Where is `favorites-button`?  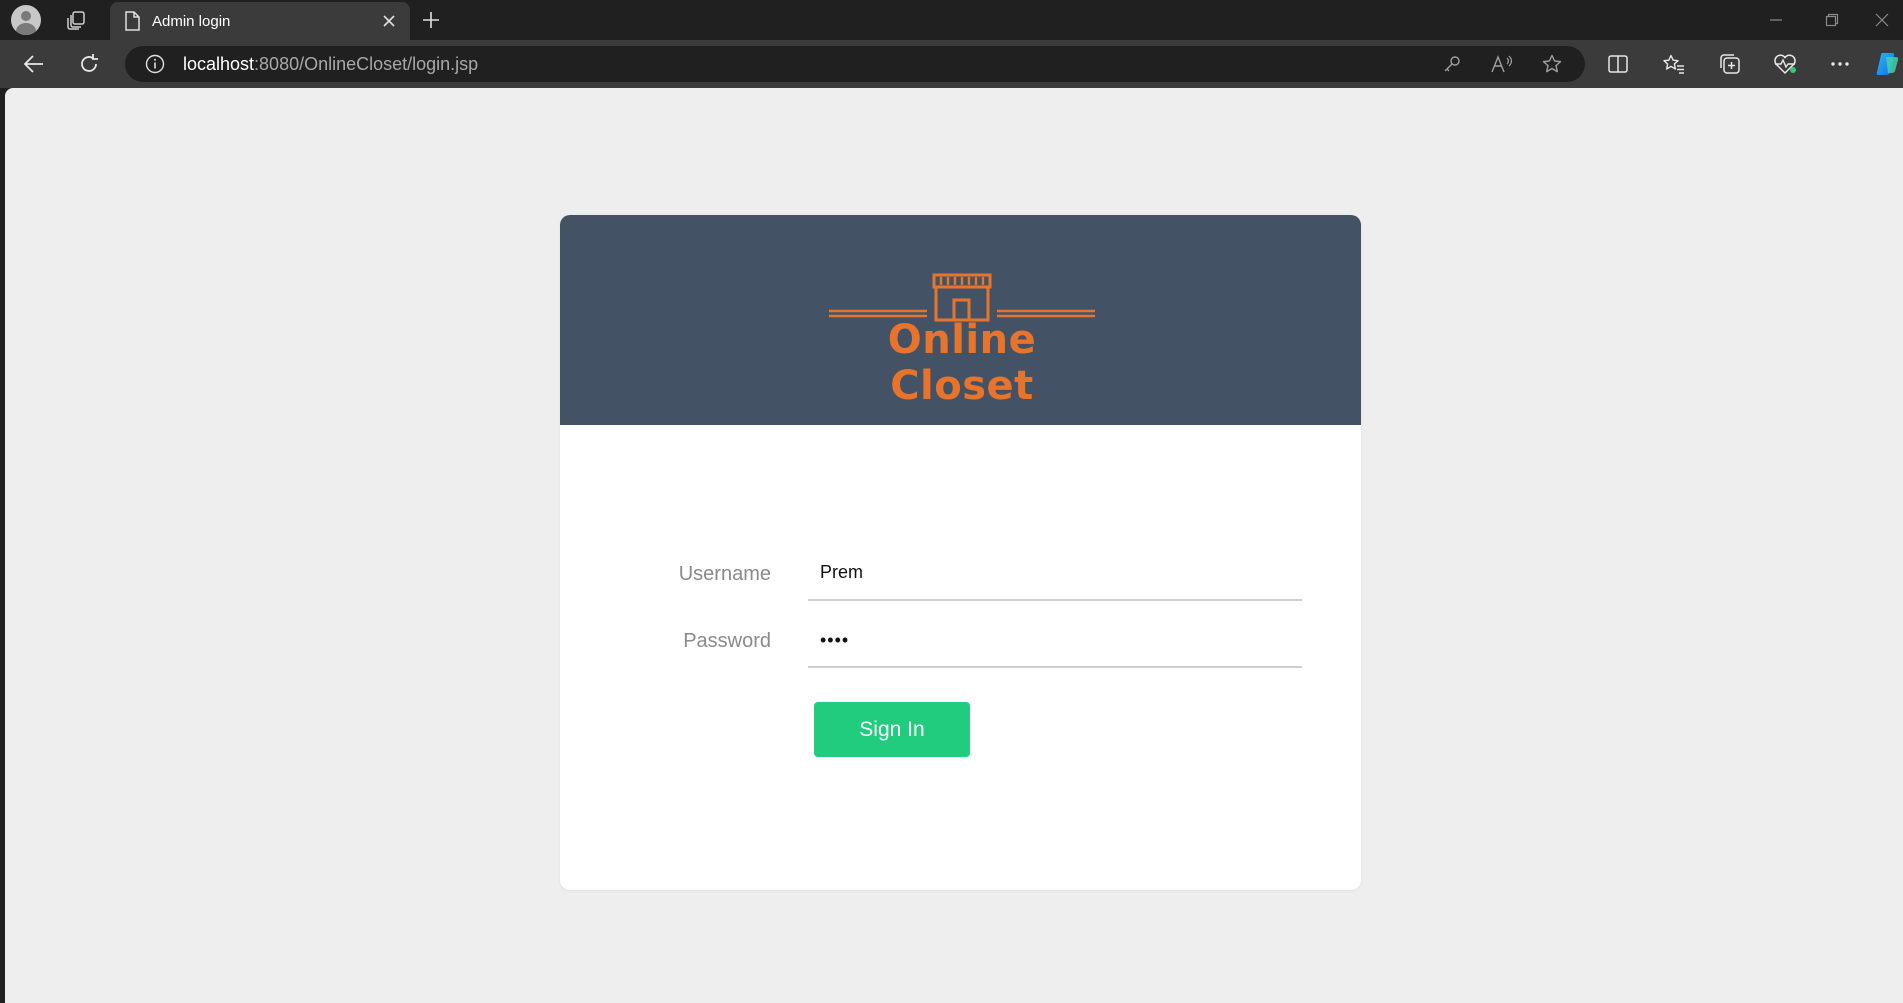
favorites-button is located at coordinates (1674, 64).